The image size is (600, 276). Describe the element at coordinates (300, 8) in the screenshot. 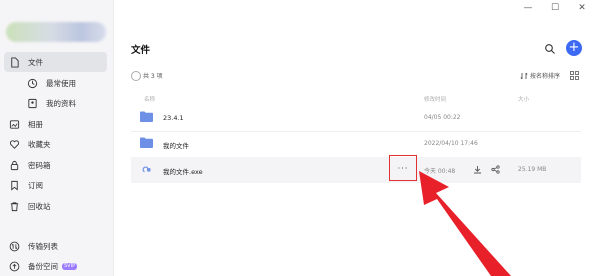

I see `title-bar: — ☐ ✕` at that location.